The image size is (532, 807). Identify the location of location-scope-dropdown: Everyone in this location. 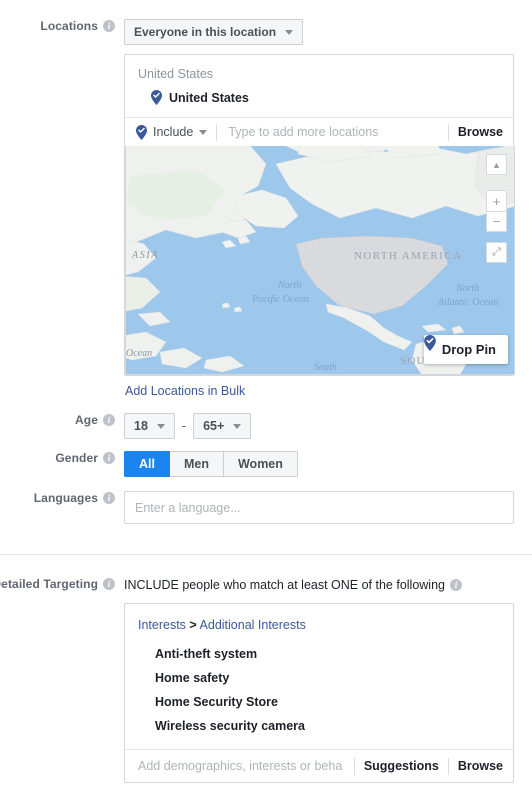
(214, 32).